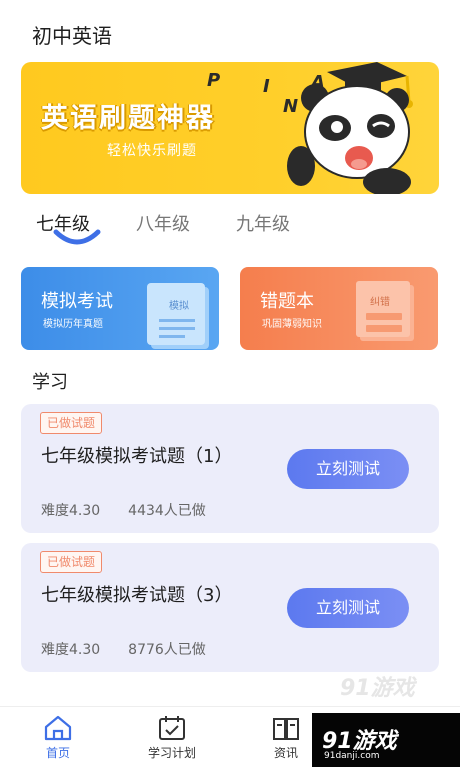 The height and width of the screenshot is (767, 460). I want to click on panda-mascot-icon, so click(350, 128).